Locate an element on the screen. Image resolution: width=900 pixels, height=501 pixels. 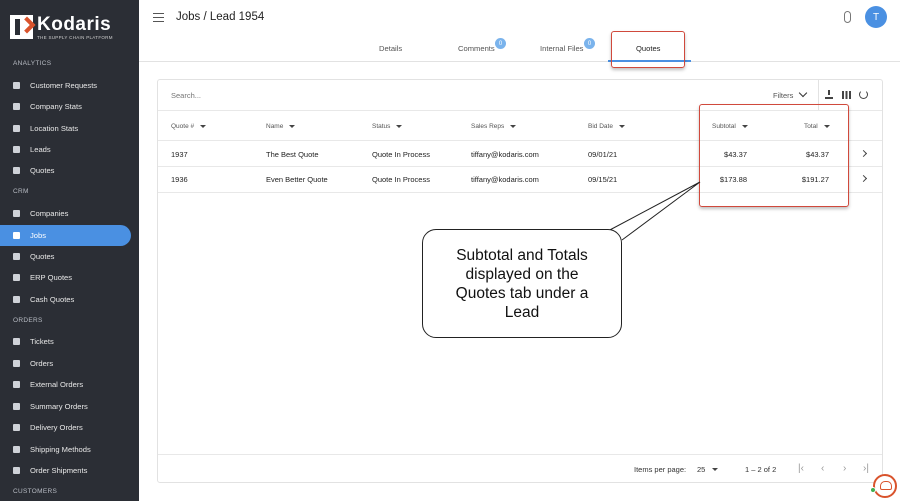
page-title: Jobs / Lead 1954 is located at coordinates (220, 17).